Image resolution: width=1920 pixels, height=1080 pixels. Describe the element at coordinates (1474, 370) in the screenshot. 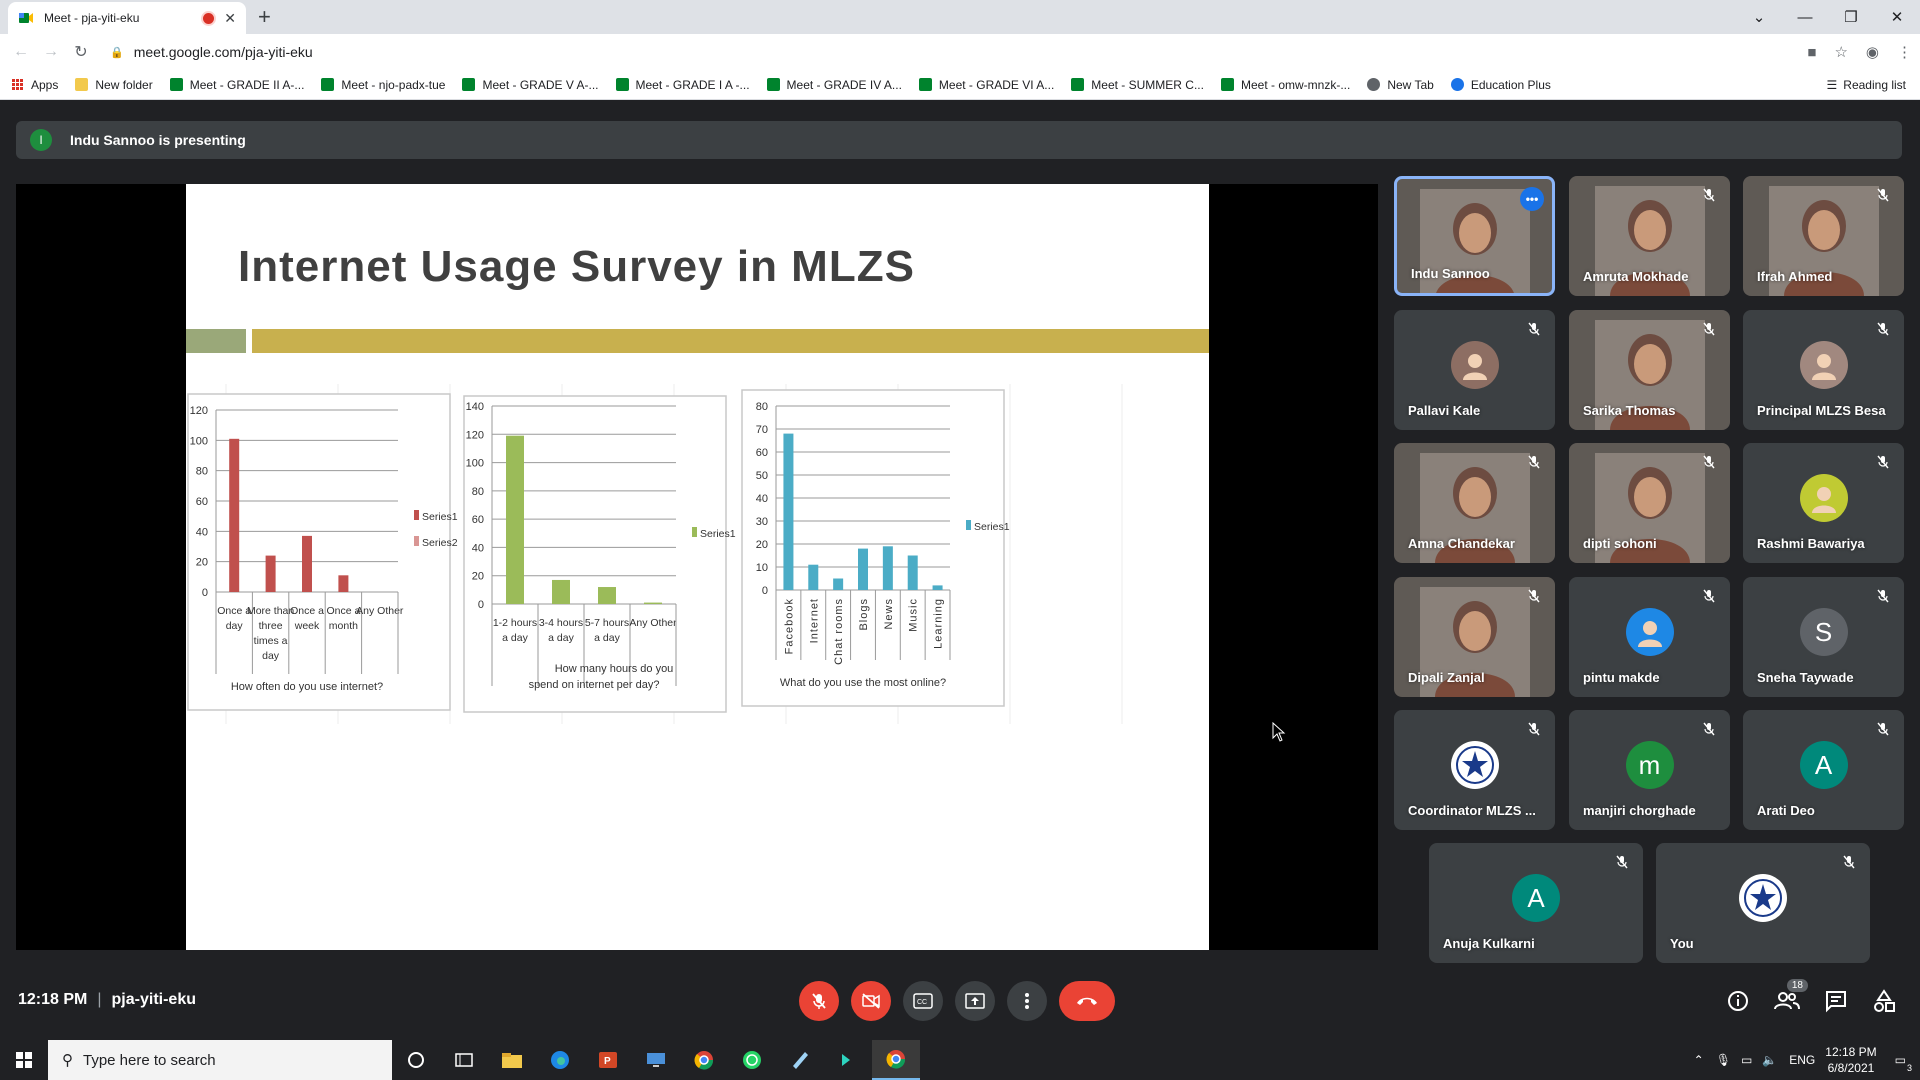

I see `participant-tile: Pallavi Kale` at that location.